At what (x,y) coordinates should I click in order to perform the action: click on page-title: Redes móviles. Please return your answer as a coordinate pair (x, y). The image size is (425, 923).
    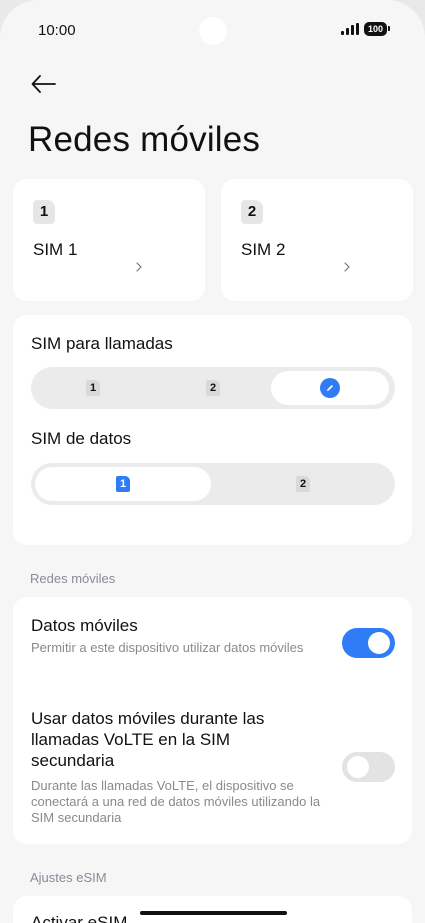
    Looking at the image, I should click on (144, 139).